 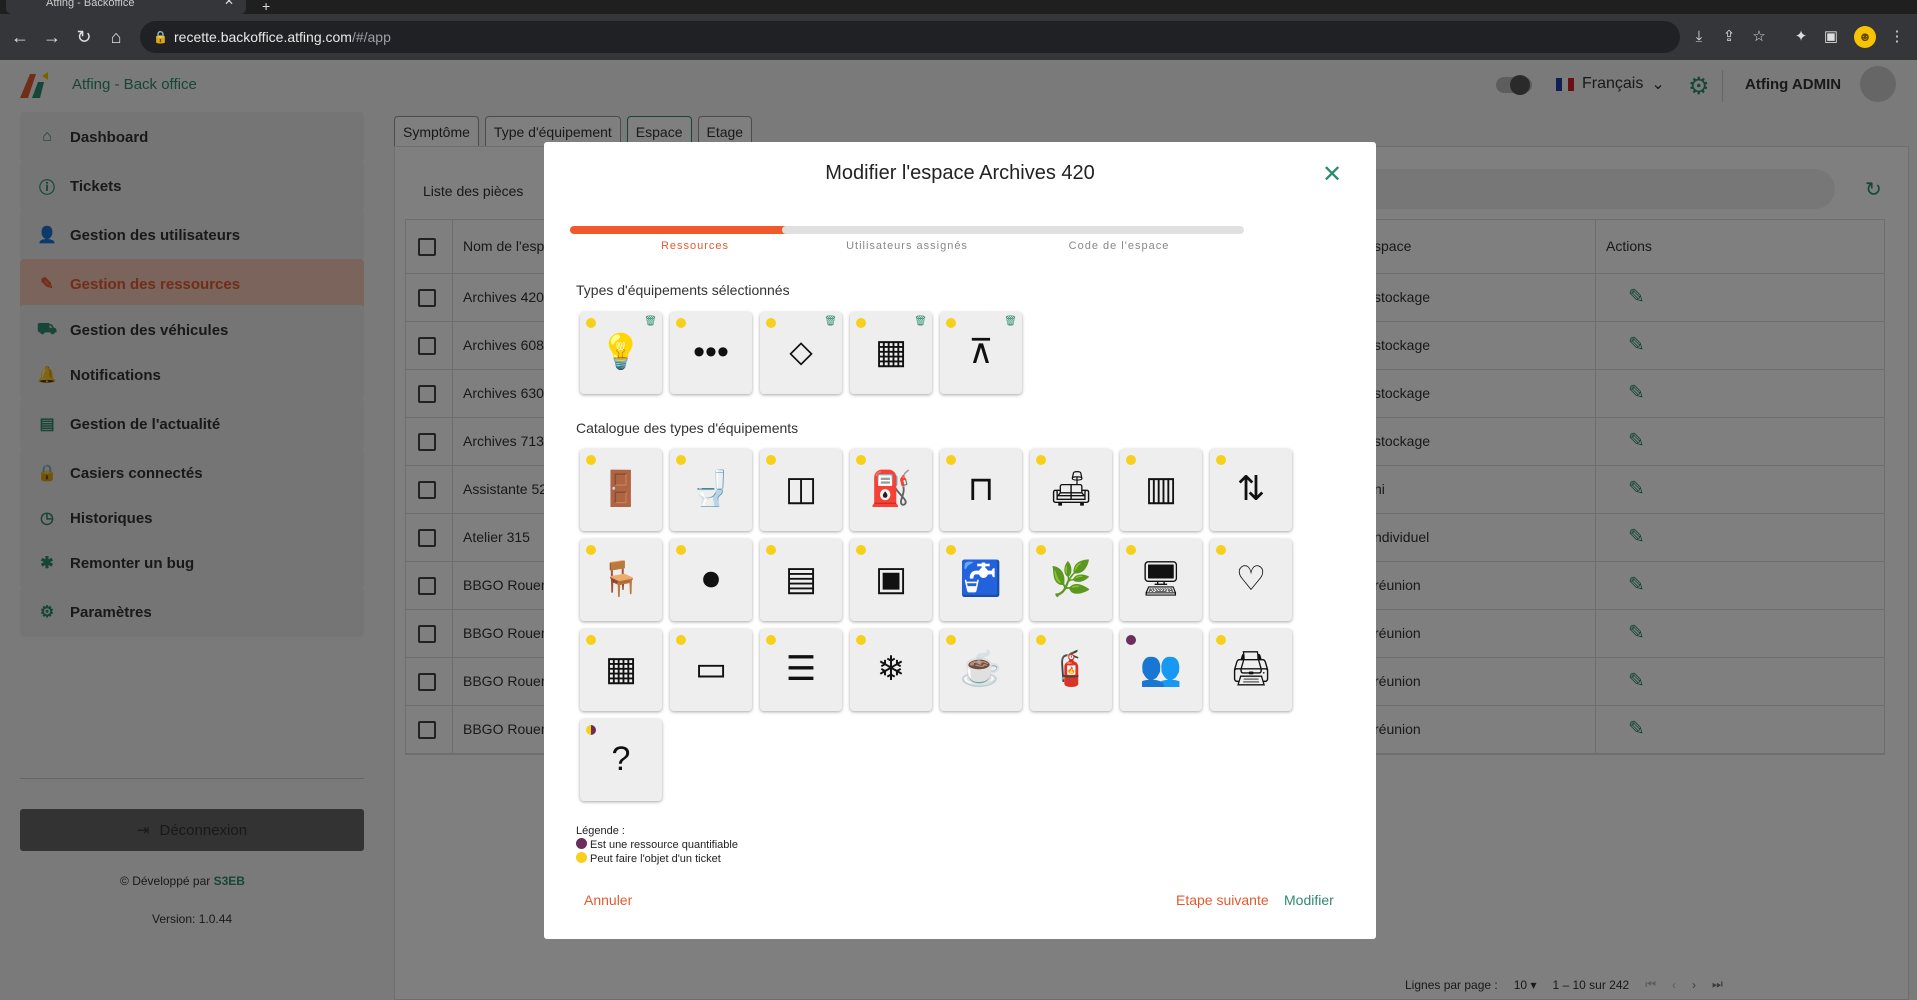 I want to click on wardrobe-icon: ◫, so click(x=801, y=489).